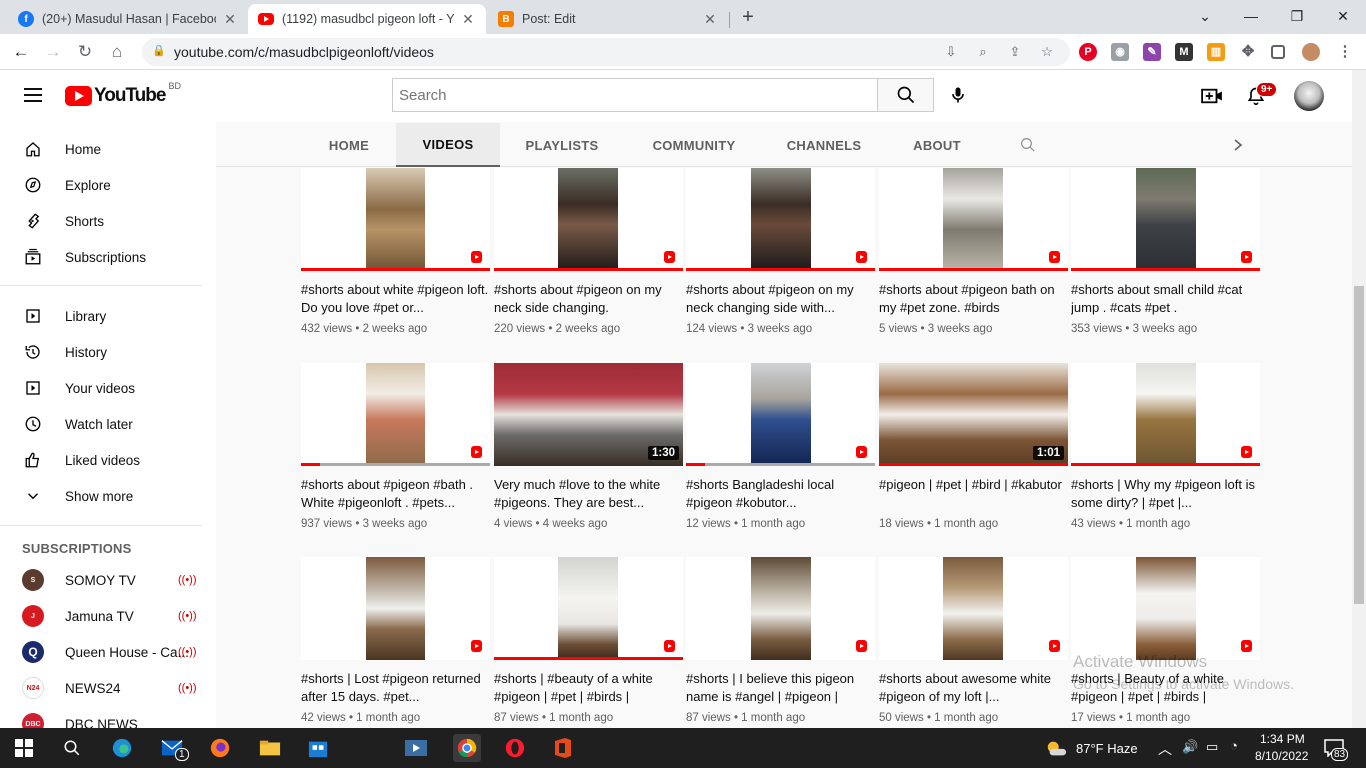 The image size is (1366, 768). What do you see at coordinates (562, 145) in the screenshot?
I see `tab-playlists: PLAYLISTS` at bounding box center [562, 145].